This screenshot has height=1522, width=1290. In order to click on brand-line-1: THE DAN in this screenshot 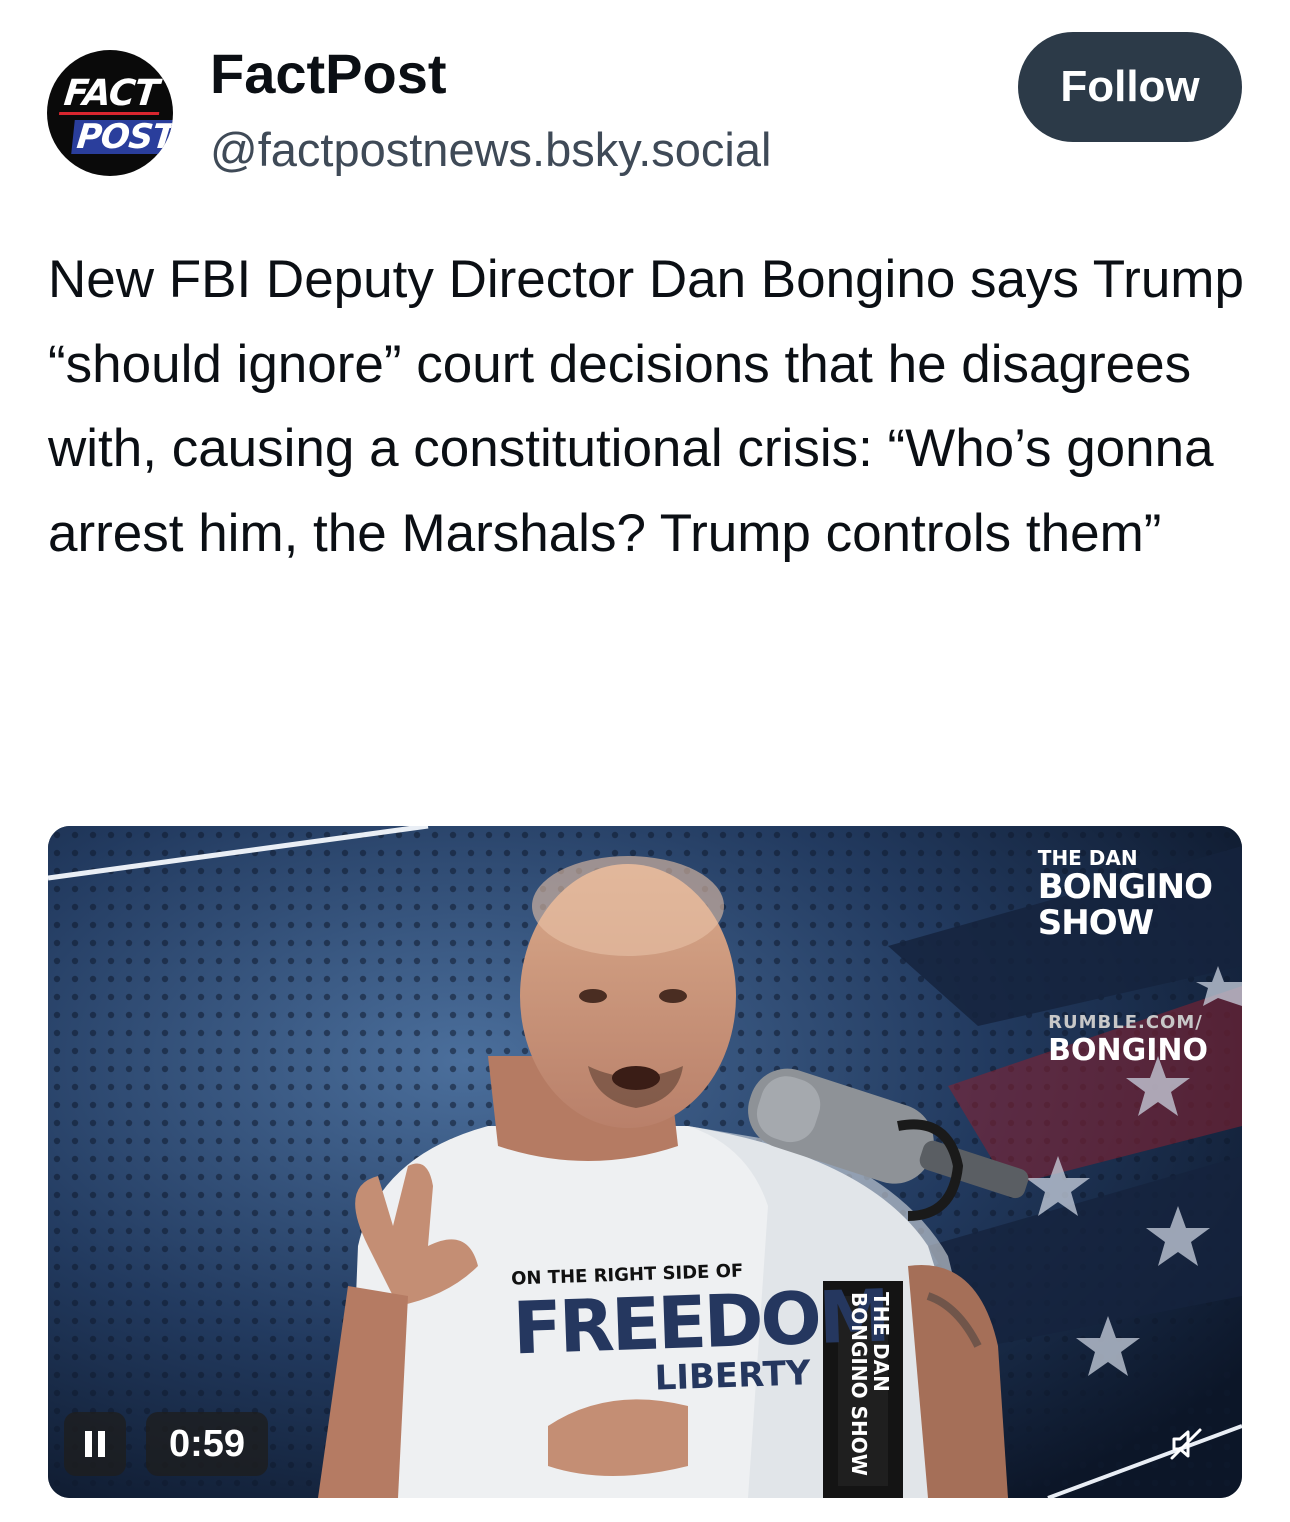, I will do `click(1087, 858)`.